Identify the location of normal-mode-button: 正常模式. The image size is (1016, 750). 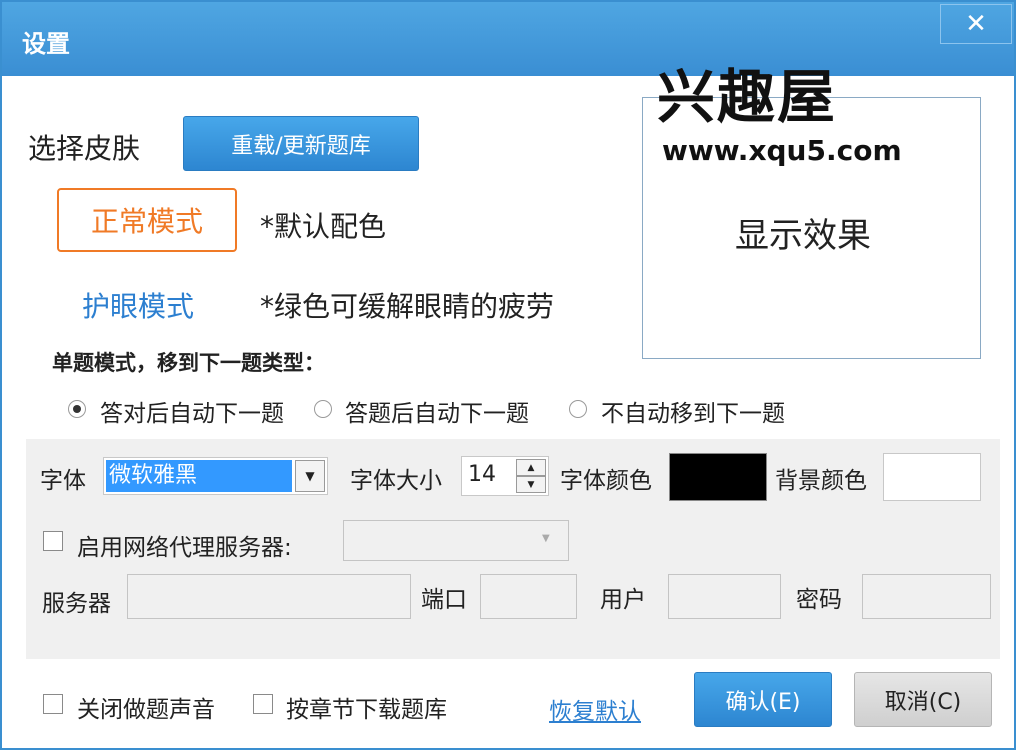
(147, 220).